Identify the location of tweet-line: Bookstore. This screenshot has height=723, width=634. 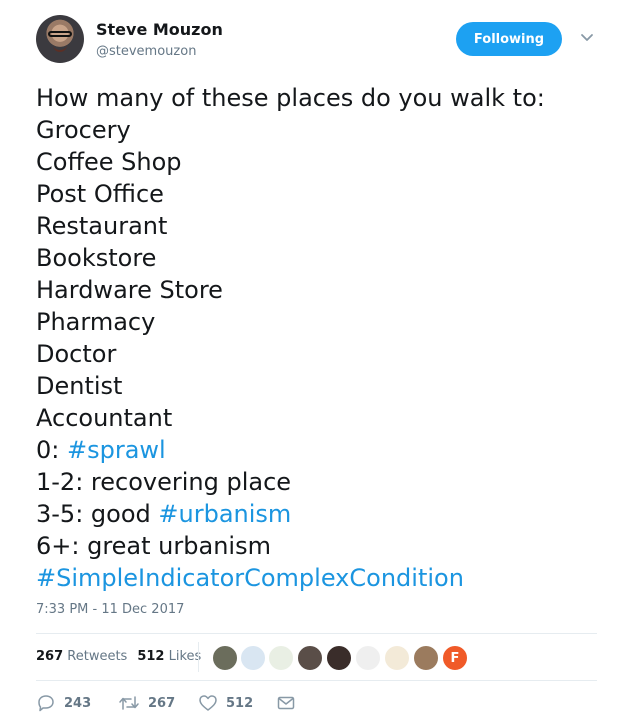
(96, 258).